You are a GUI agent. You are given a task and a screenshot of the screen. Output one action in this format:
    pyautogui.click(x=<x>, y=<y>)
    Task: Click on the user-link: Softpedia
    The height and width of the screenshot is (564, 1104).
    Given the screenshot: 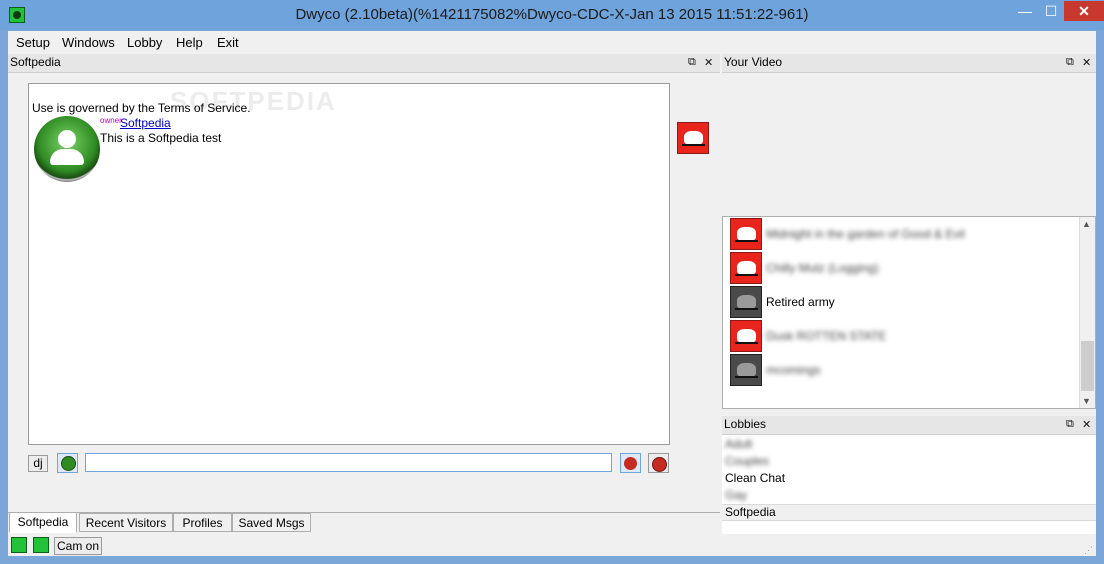 What is the action you would take?
    pyautogui.click(x=145, y=123)
    